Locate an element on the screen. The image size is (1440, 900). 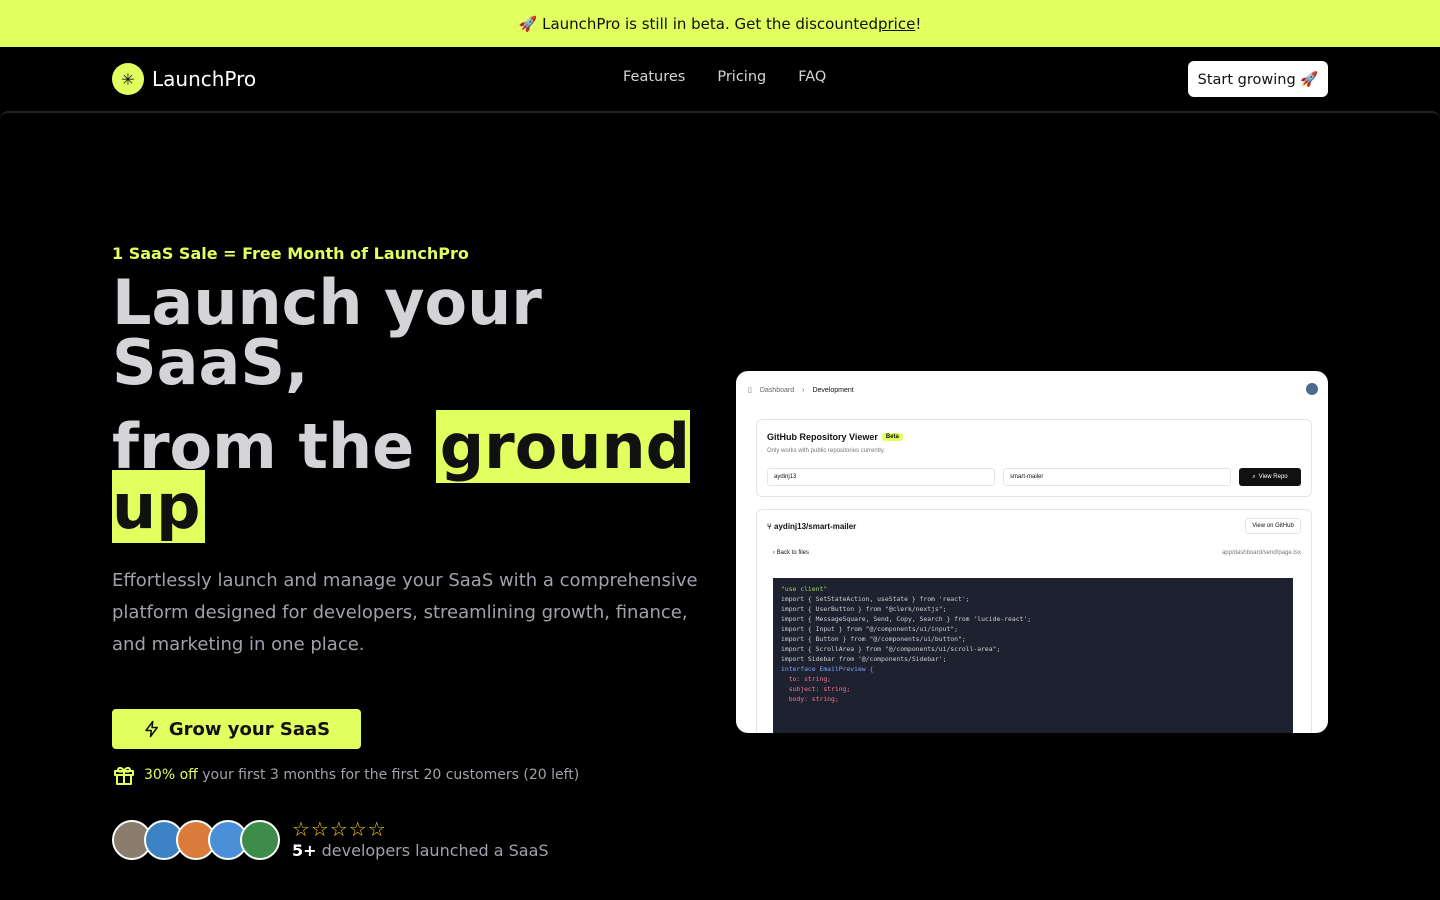
code-line: to: string; is located at coordinates (806, 679).